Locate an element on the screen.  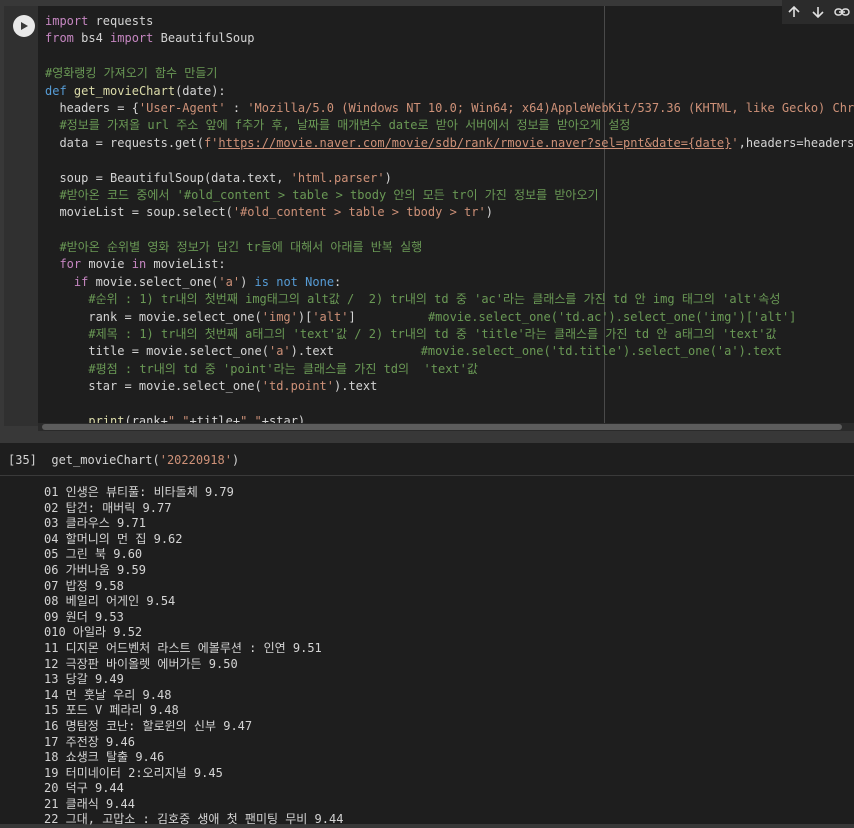
code-token: )[ is located at coordinates (305, 316).